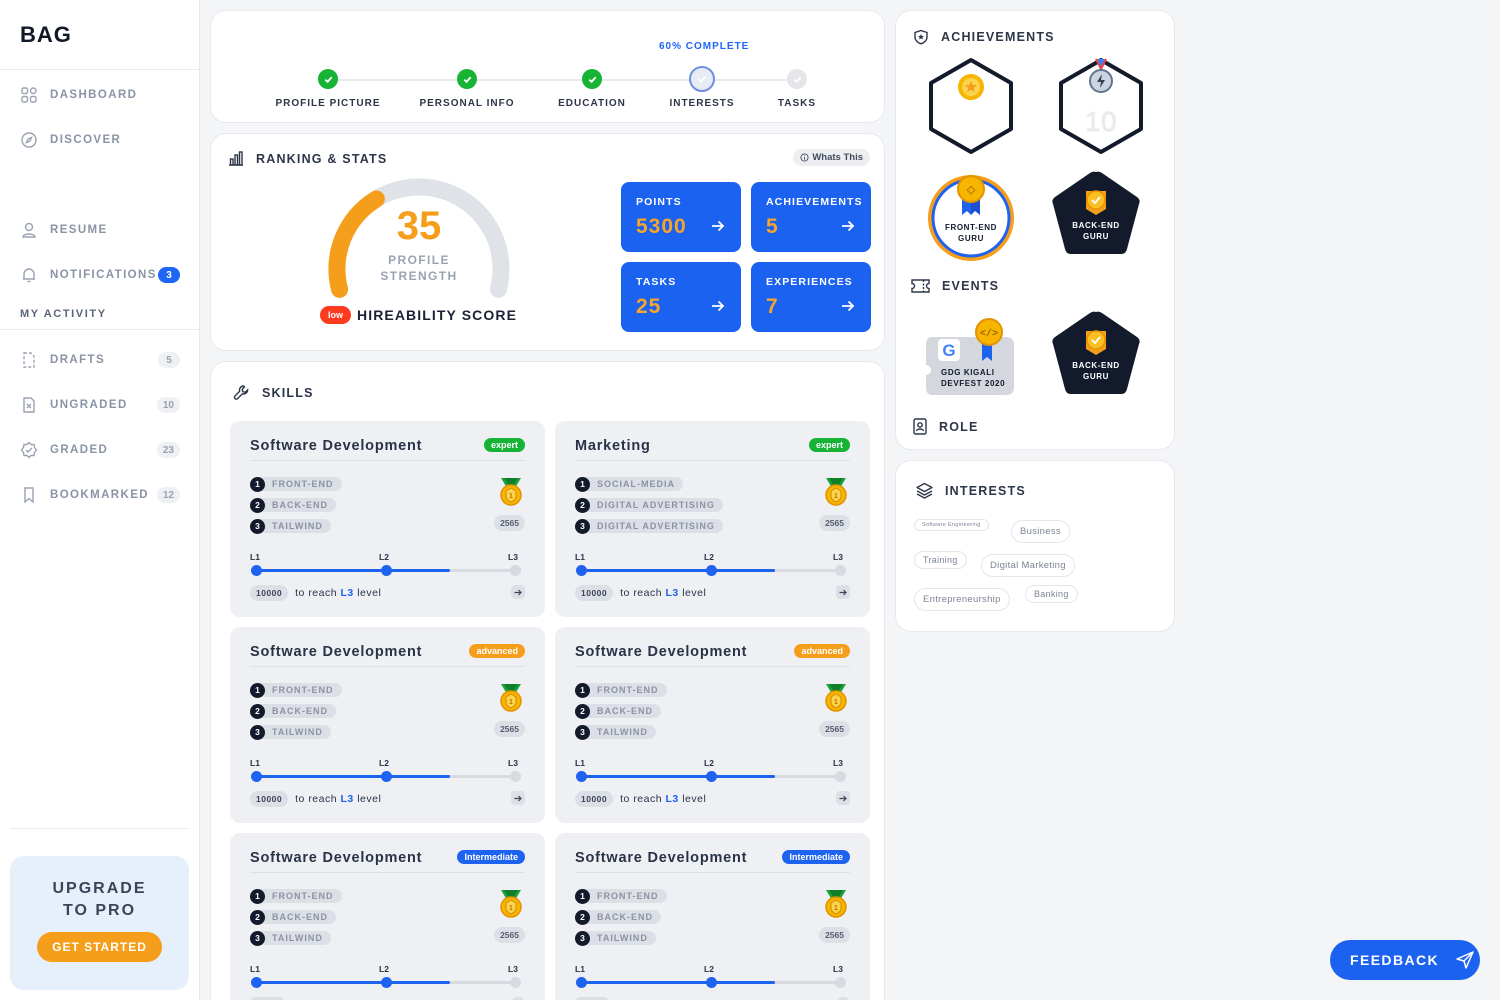 The image size is (1500, 1000). Describe the element at coordinates (797, 89) in the screenshot. I see `step-tasks: TASKS` at that location.